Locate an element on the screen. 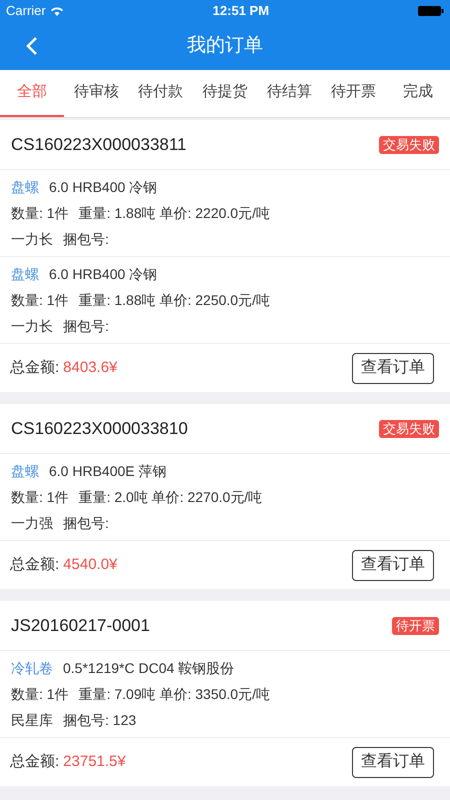  total-amount: 8403.6¥ is located at coordinates (90, 368).